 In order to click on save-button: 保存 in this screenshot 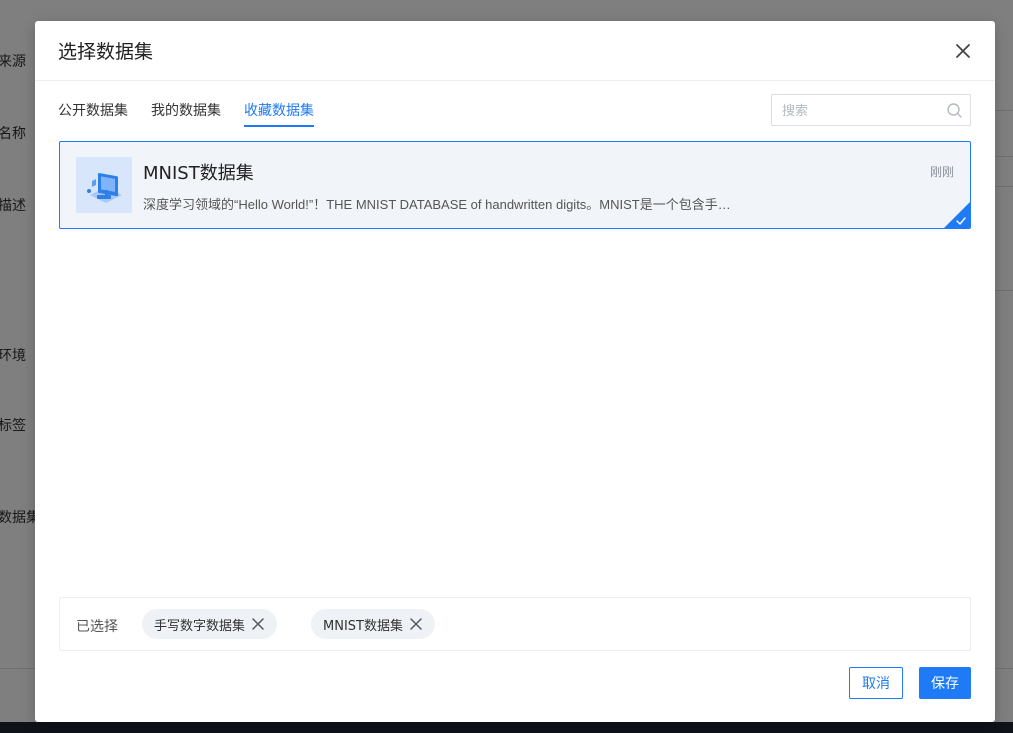, I will do `click(945, 683)`.